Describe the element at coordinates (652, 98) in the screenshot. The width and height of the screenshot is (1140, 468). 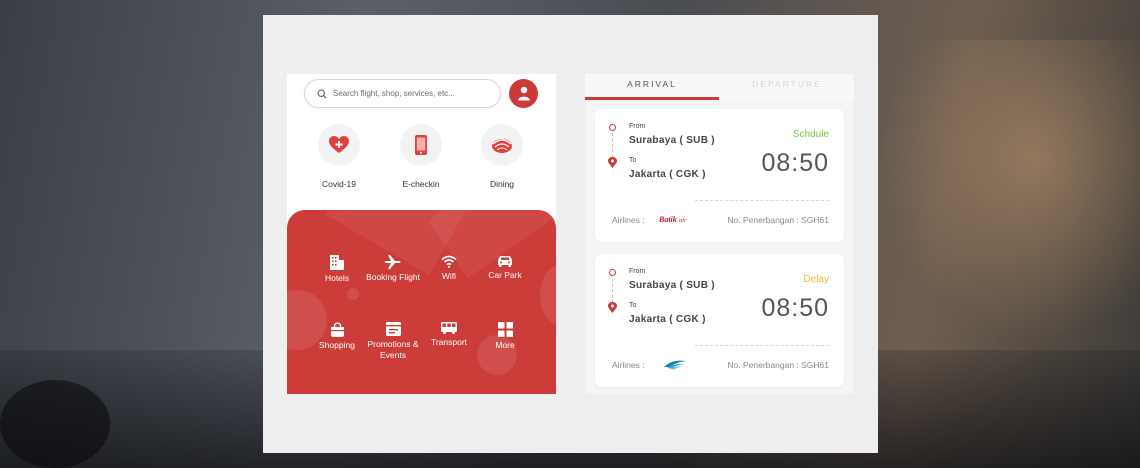
I see `active-tab-indicator` at that location.